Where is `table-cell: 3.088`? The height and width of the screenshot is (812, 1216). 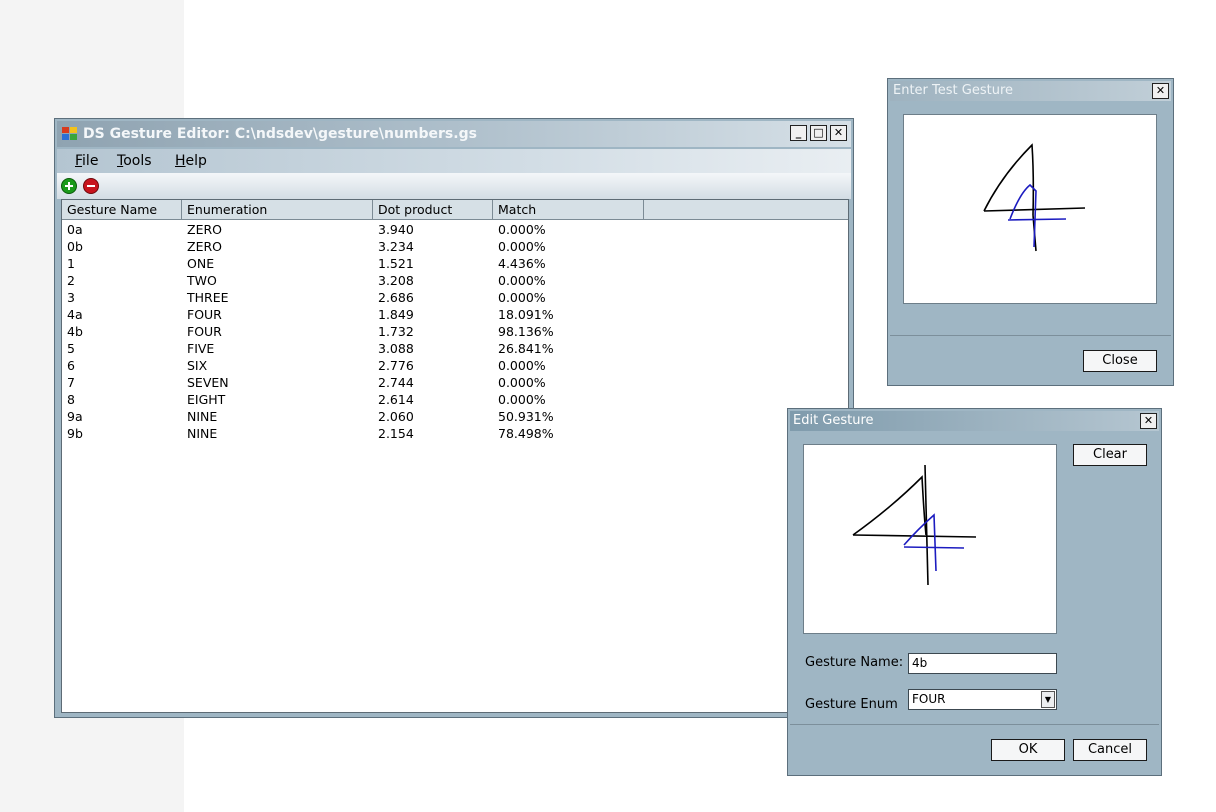
table-cell: 3.088 is located at coordinates (396, 348).